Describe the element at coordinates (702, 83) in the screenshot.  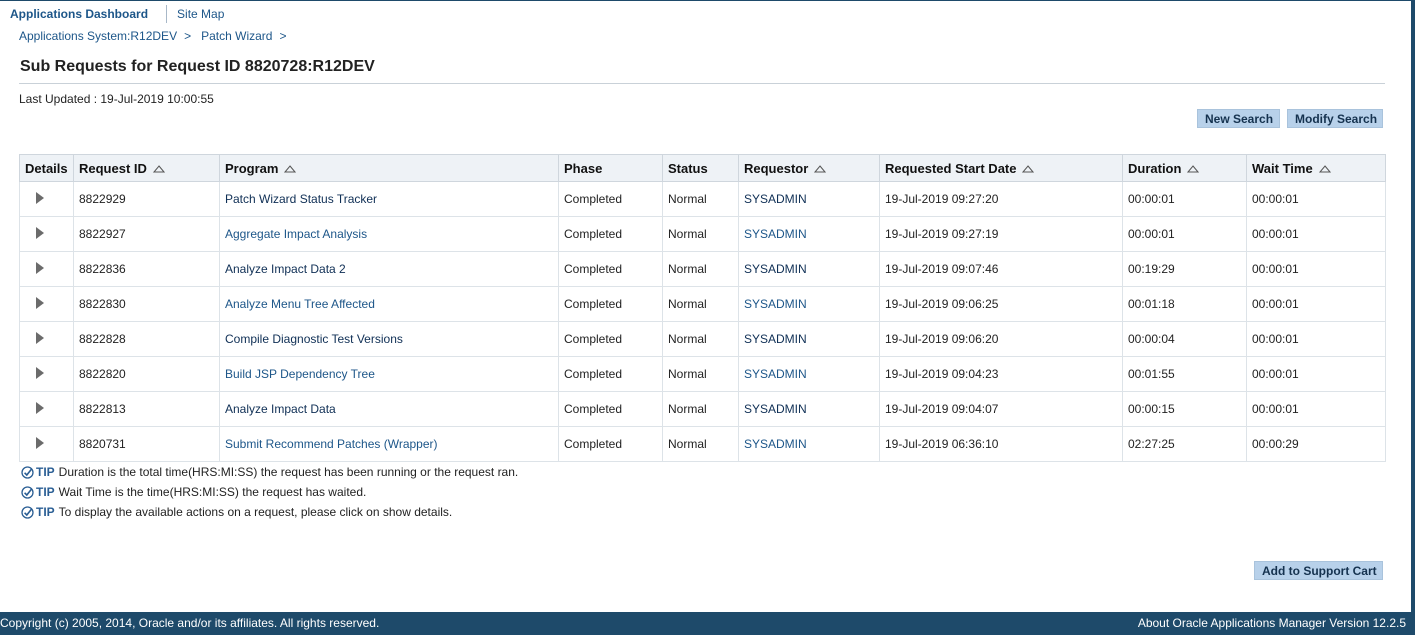
I see `title-divider` at that location.